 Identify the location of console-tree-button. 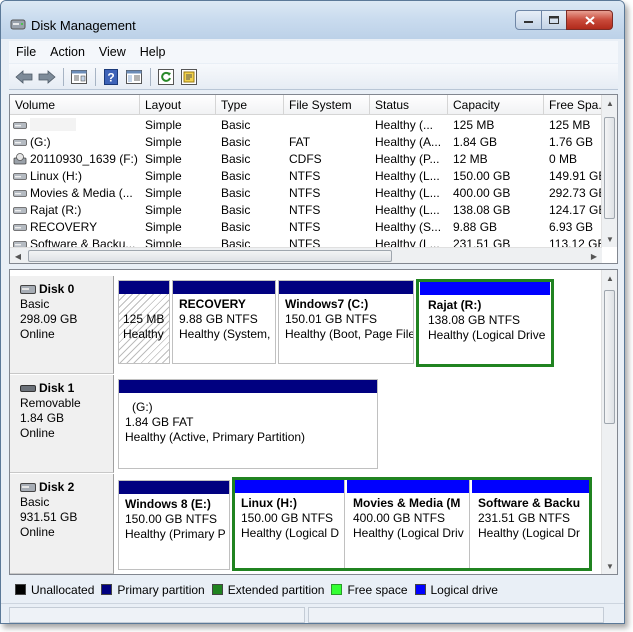
(134, 77).